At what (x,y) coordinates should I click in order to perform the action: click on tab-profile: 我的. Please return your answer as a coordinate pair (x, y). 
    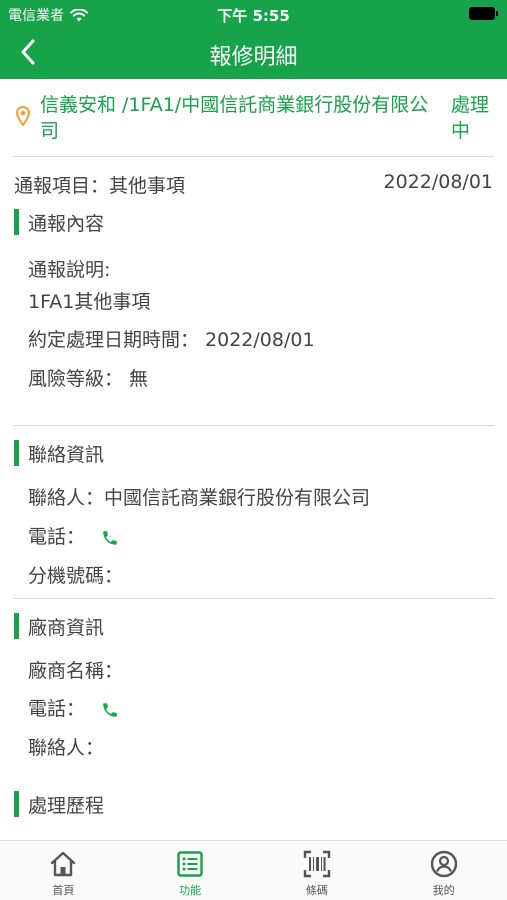
    Looking at the image, I should click on (443, 870).